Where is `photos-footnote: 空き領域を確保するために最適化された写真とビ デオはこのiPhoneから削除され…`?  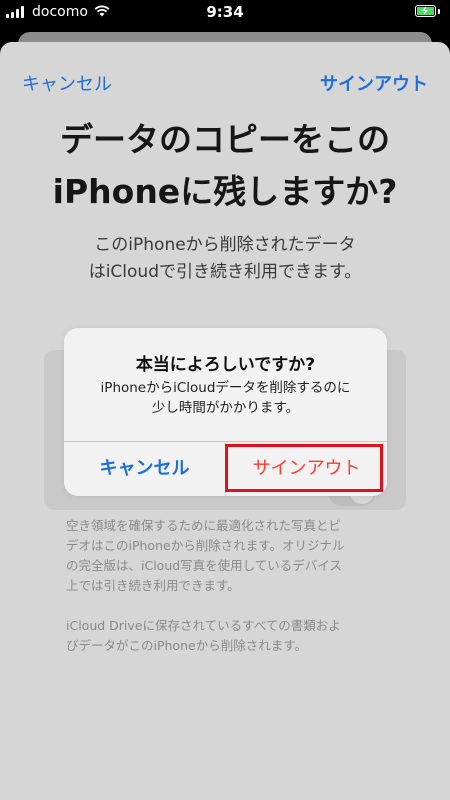
photos-footnote: 空き領域を確保するために最適化された写真とビ デオはこのiPhoneから削除され… is located at coordinates (243, 556).